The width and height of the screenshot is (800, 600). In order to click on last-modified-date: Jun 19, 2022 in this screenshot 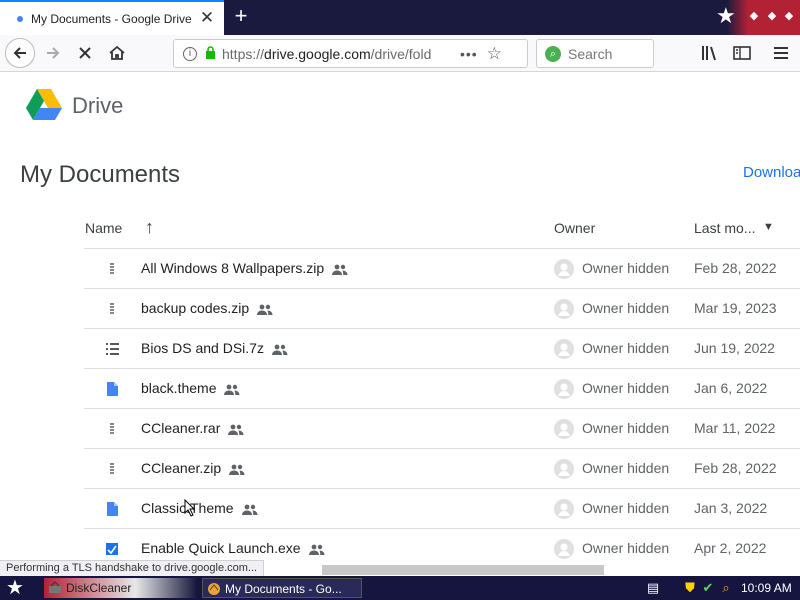, I will do `click(734, 348)`.